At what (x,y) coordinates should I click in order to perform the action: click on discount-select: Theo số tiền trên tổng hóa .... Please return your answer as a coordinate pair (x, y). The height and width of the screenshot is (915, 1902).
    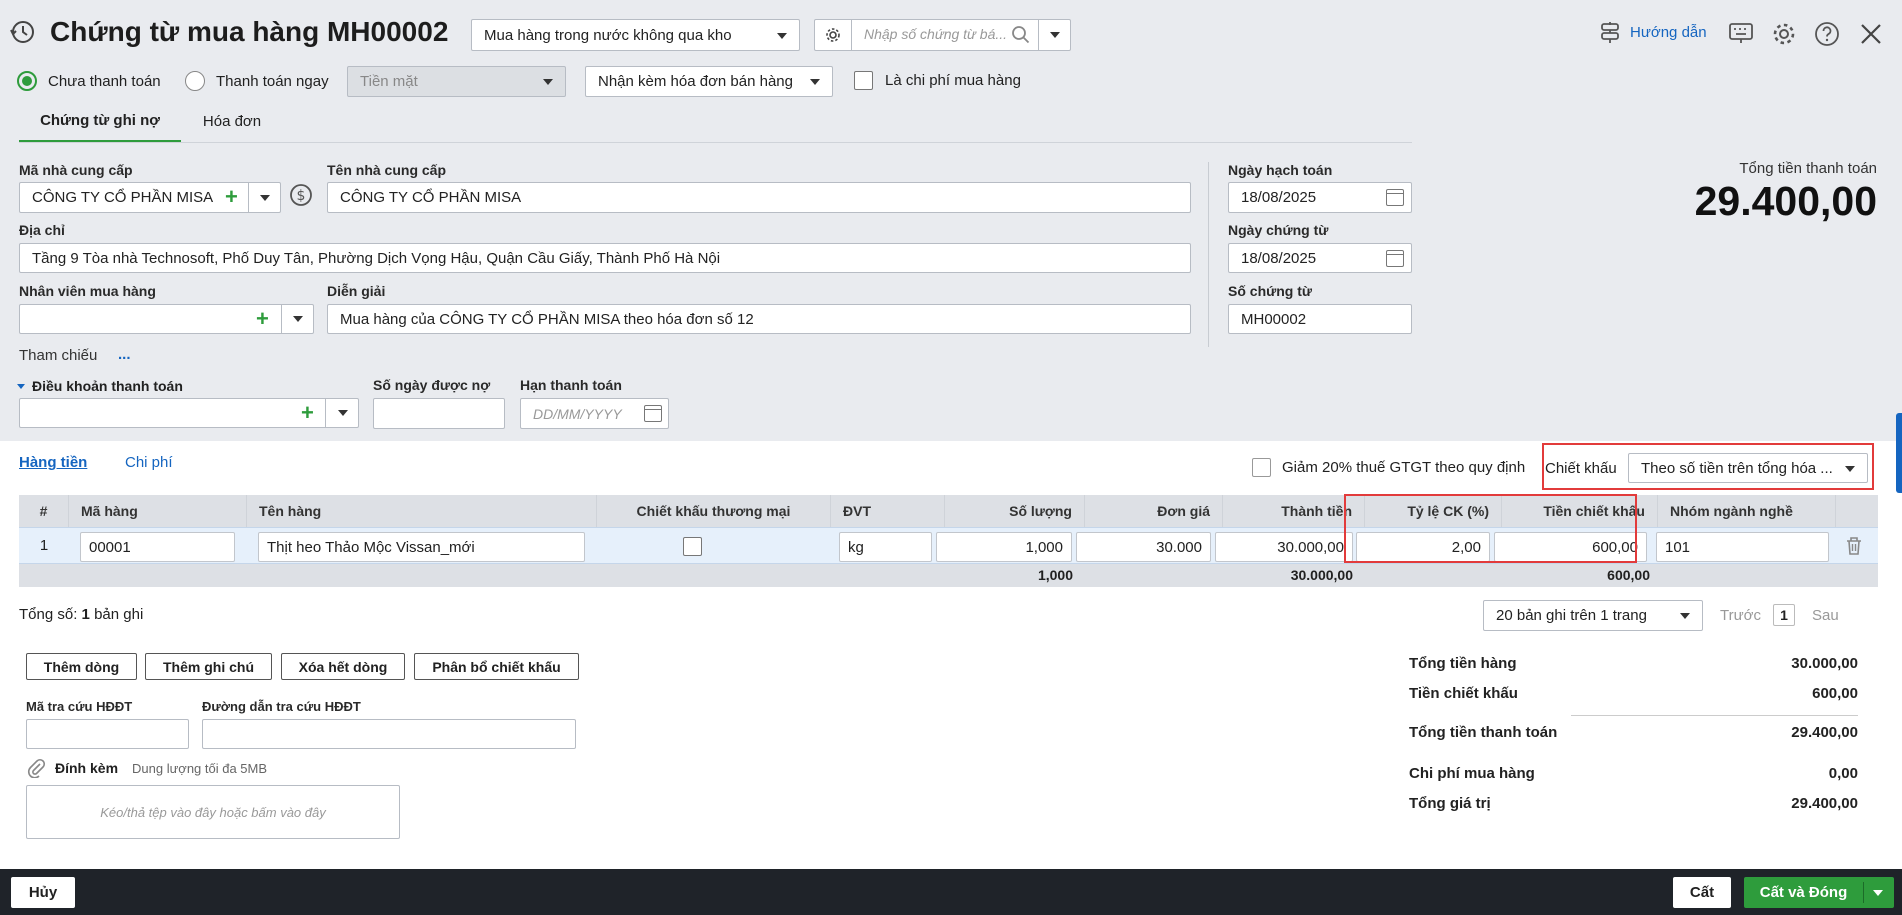
    Looking at the image, I should click on (1748, 468).